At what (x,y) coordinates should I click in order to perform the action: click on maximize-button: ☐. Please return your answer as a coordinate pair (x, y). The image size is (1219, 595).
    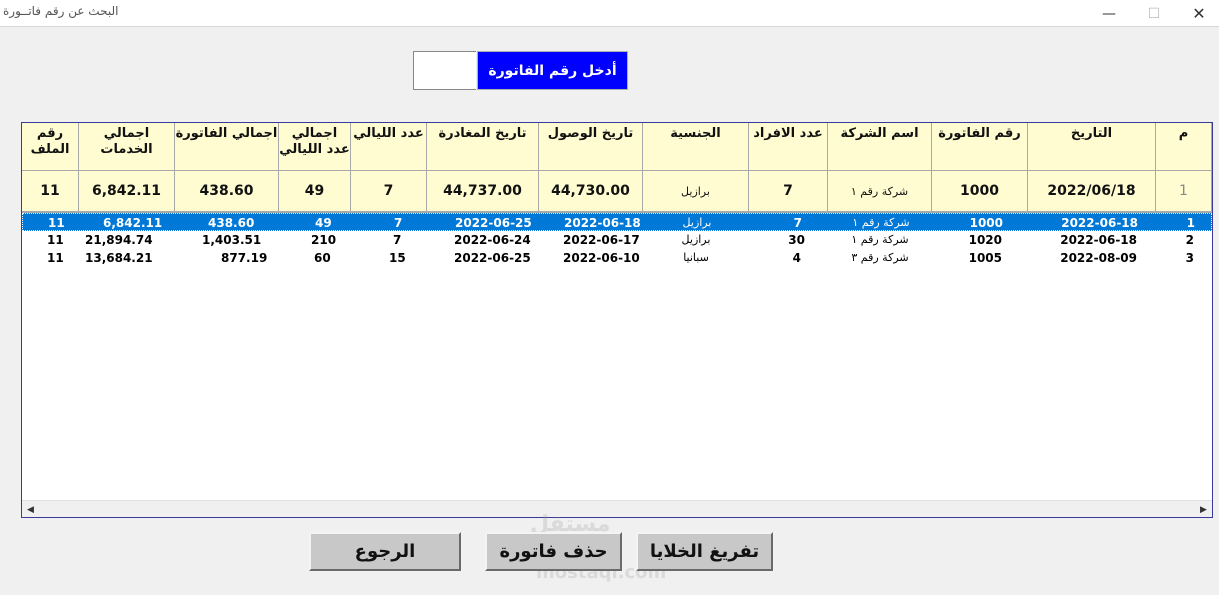
    Looking at the image, I should click on (1154, 13).